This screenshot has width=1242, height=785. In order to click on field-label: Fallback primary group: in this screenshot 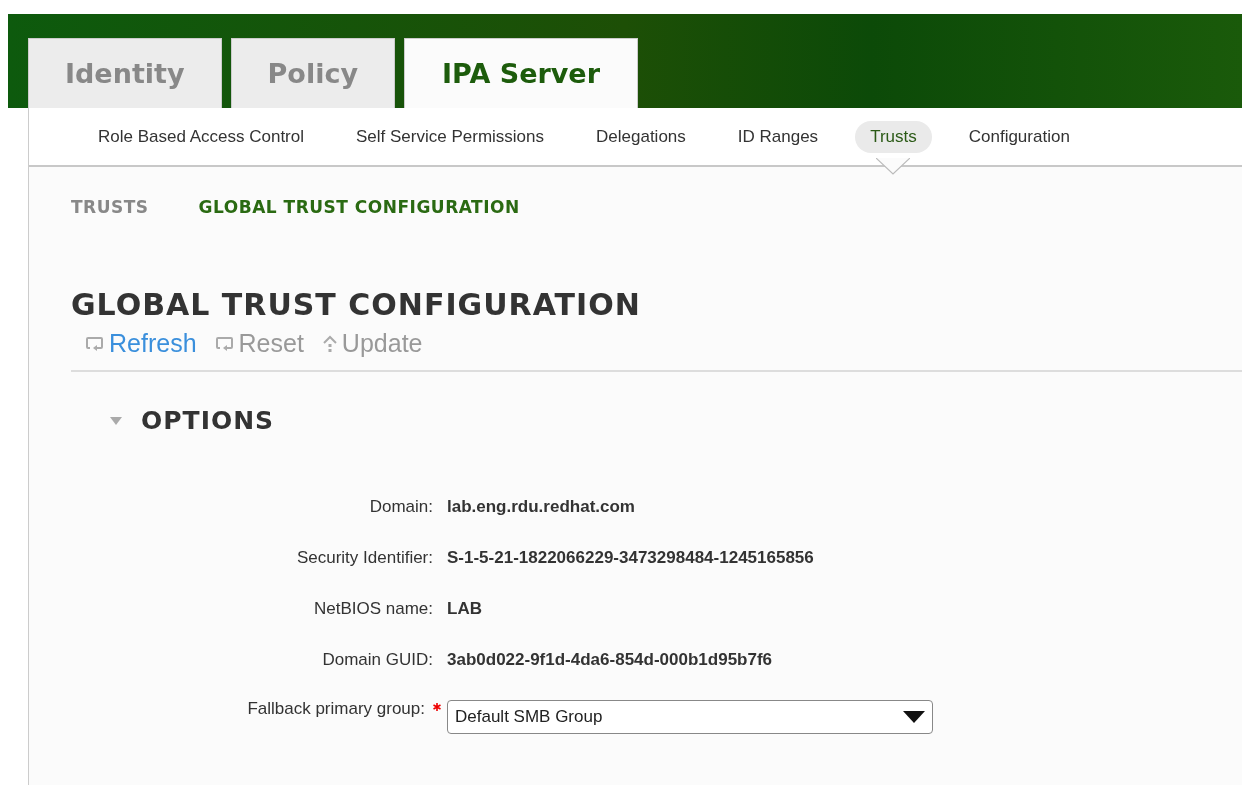, I will do `click(336, 709)`.